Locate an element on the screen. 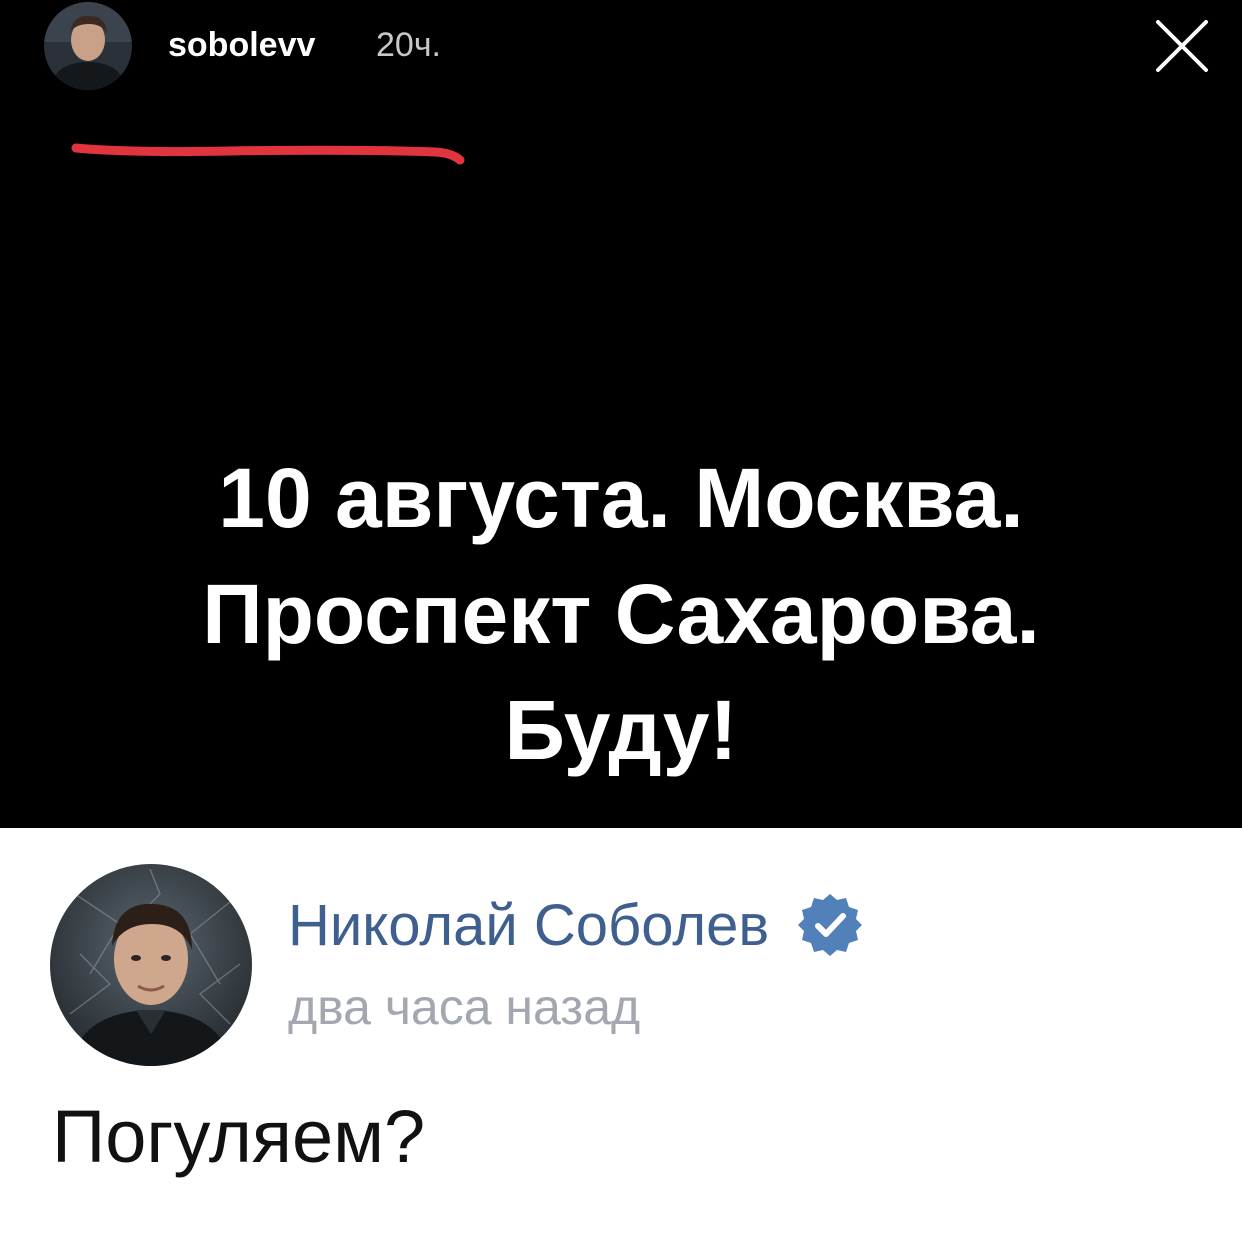 This screenshot has height=1242, width=1242. story-username: sobolevv is located at coordinates (241, 45).